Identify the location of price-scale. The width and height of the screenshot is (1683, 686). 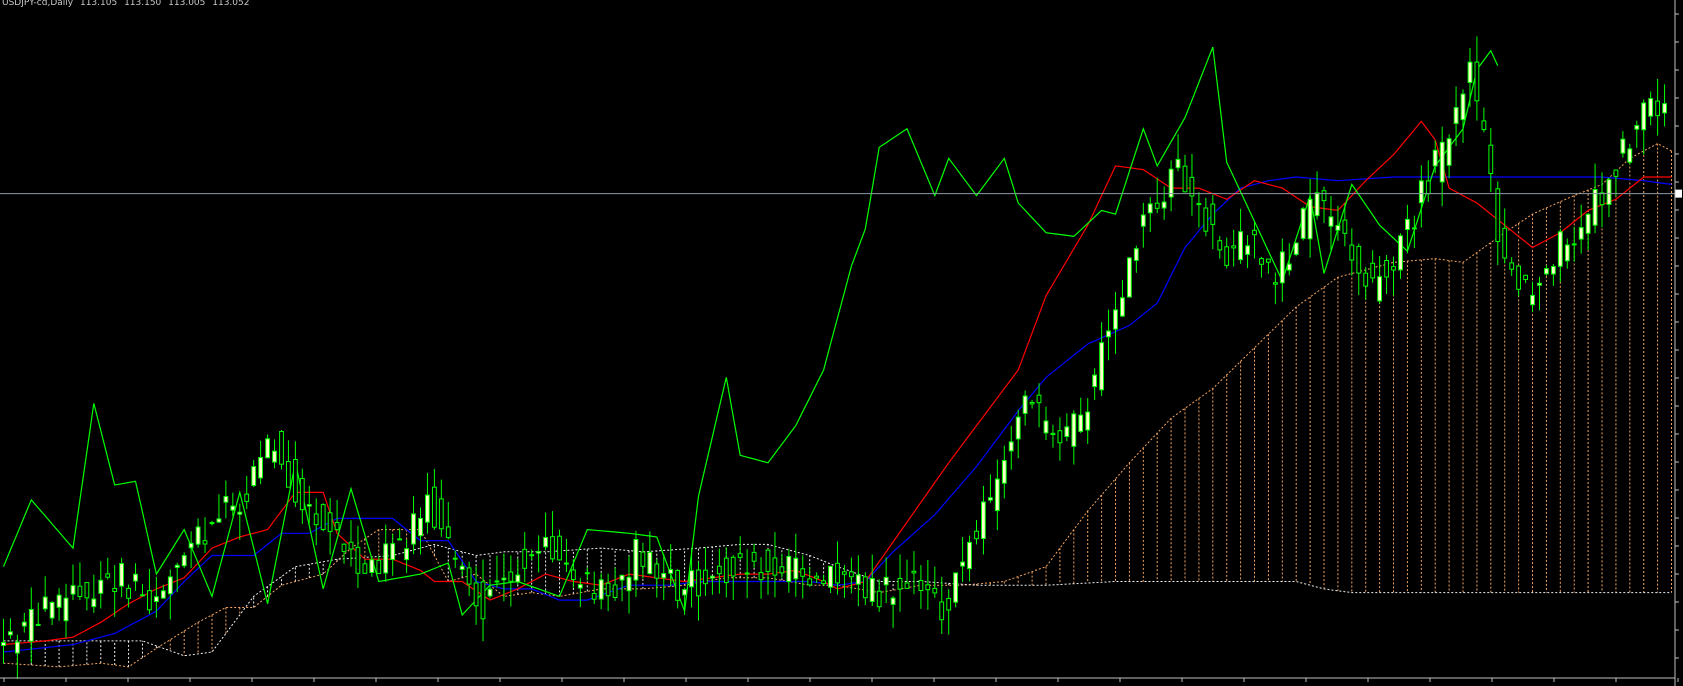
(1680, 343).